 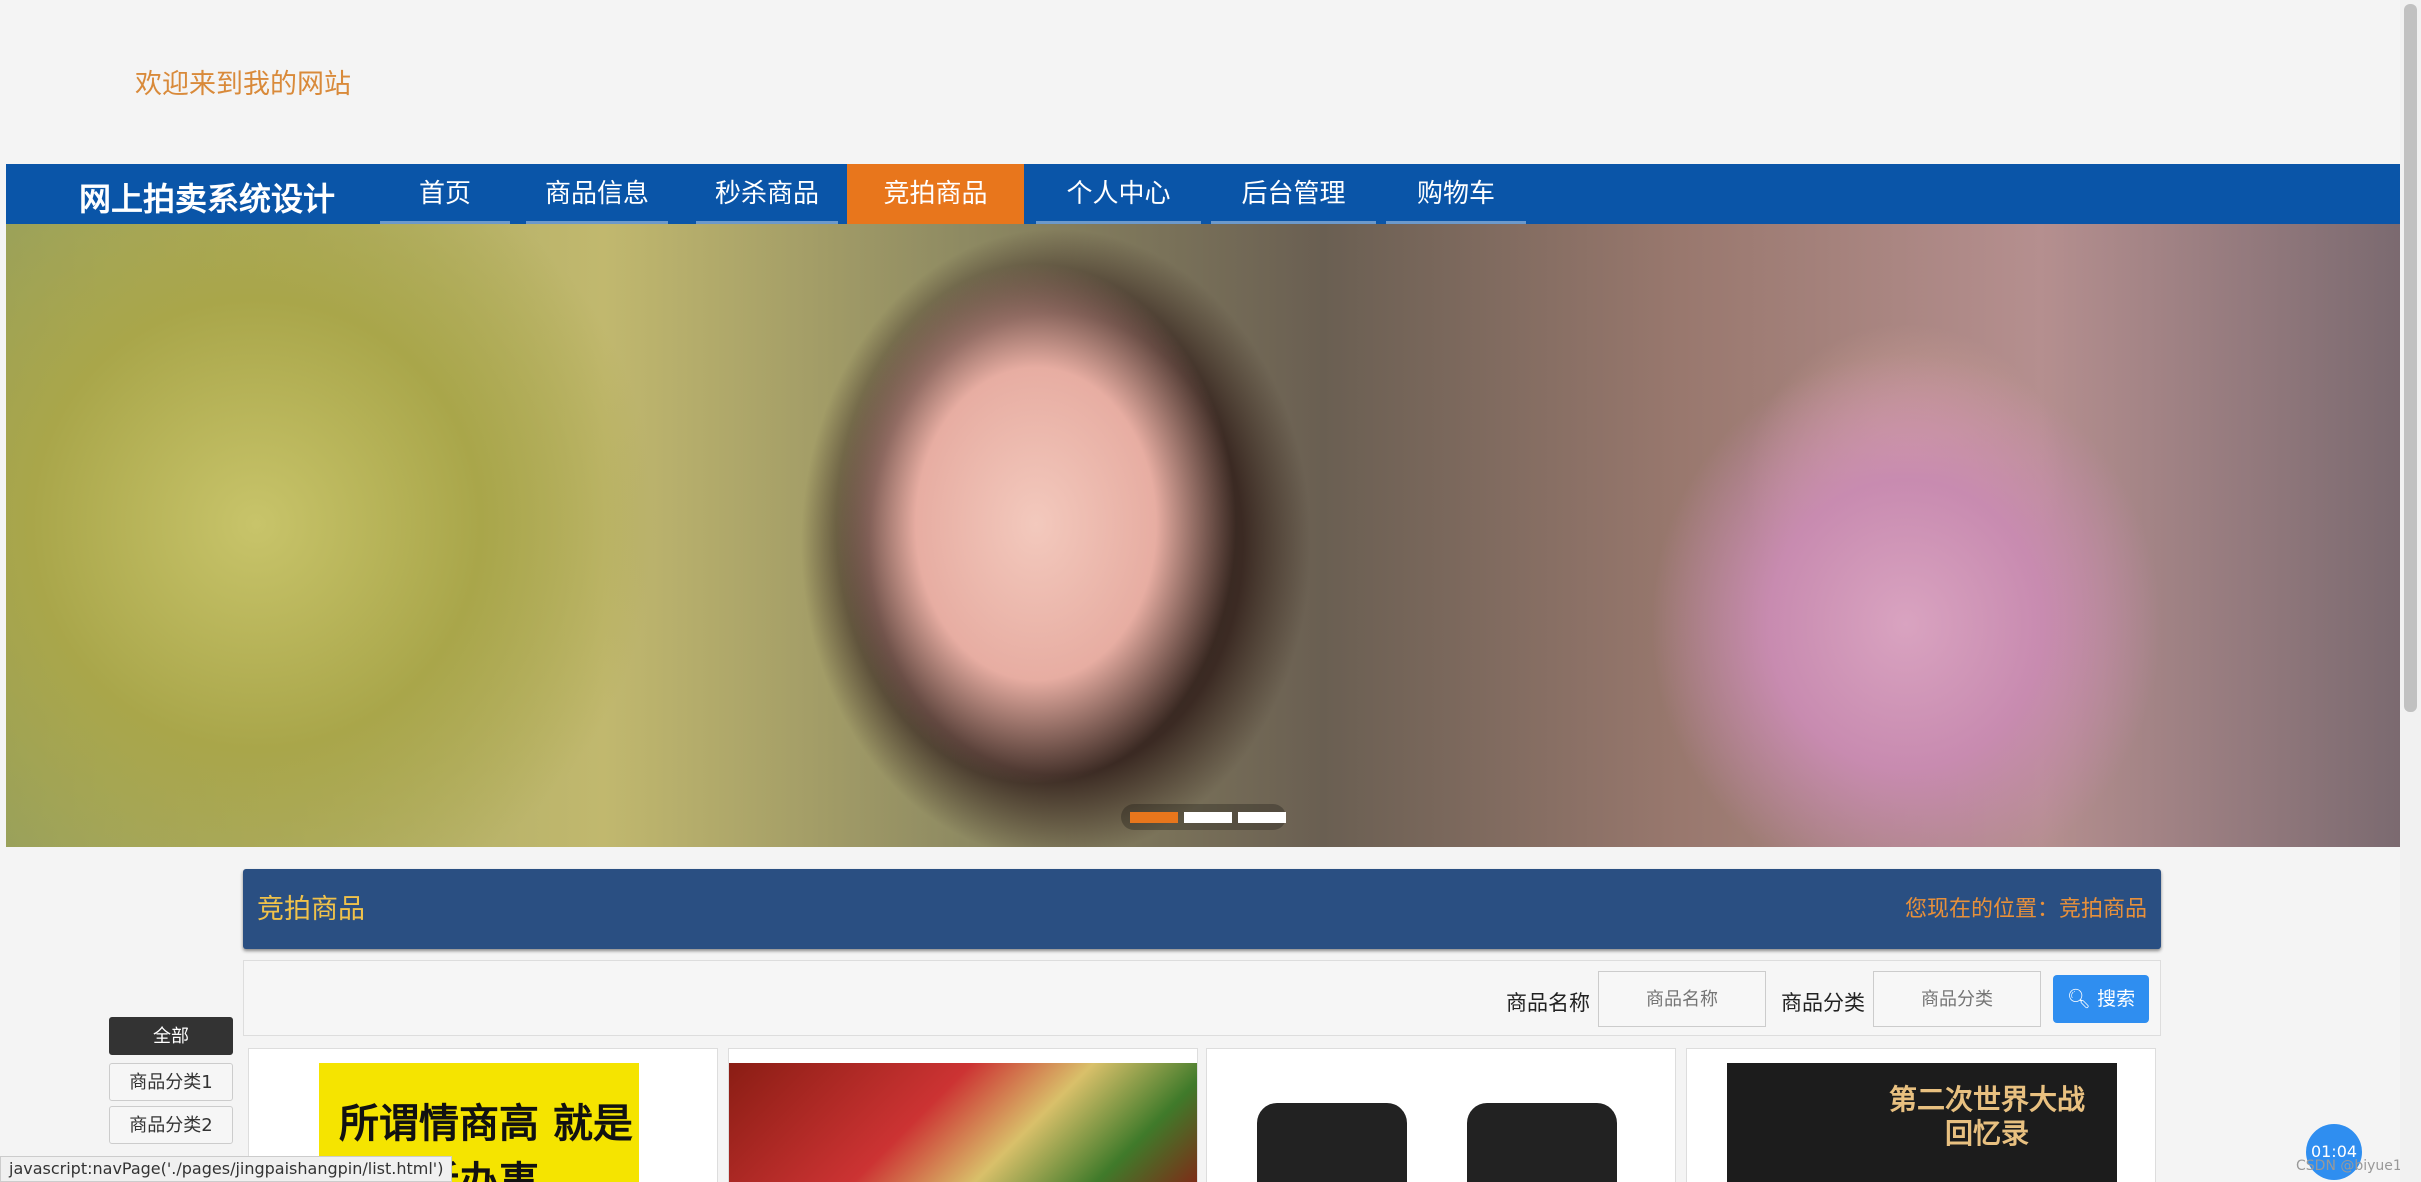 What do you see at coordinates (1203, 194) in the screenshot?
I see `top-navigation: 网上拍卖系统设计 首页 商品信息 秒杀商品 竞拍商品 个人中心 后台管理 购物车` at bounding box center [1203, 194].